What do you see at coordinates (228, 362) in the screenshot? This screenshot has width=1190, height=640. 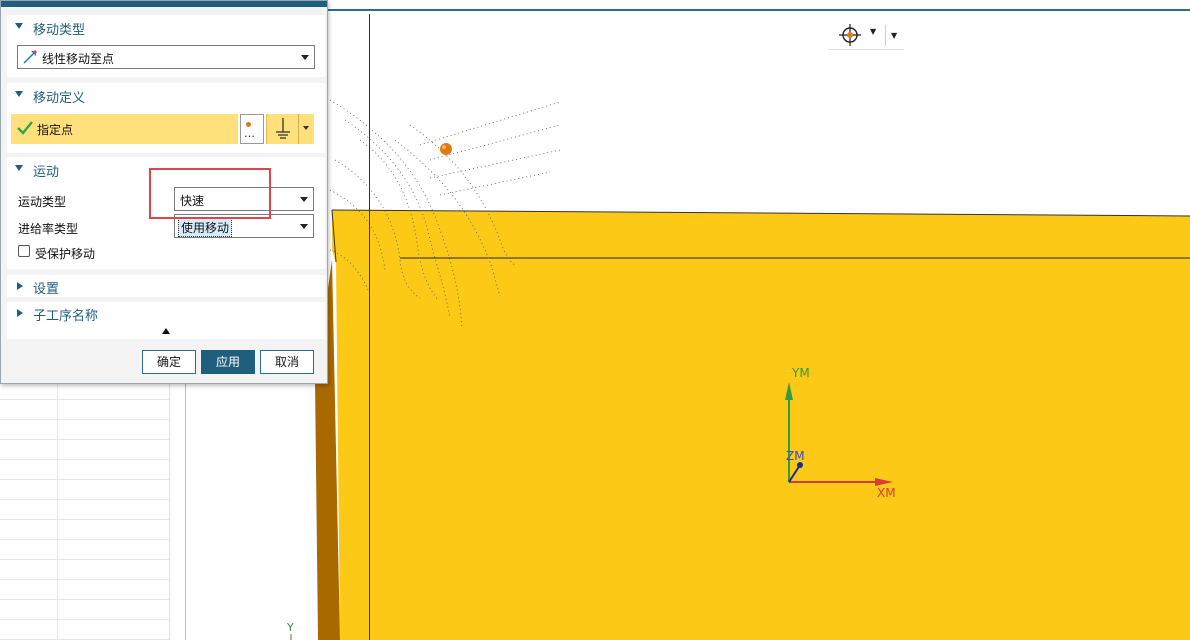 I see `apply-button: 应用` at bounding box center [228, 362].